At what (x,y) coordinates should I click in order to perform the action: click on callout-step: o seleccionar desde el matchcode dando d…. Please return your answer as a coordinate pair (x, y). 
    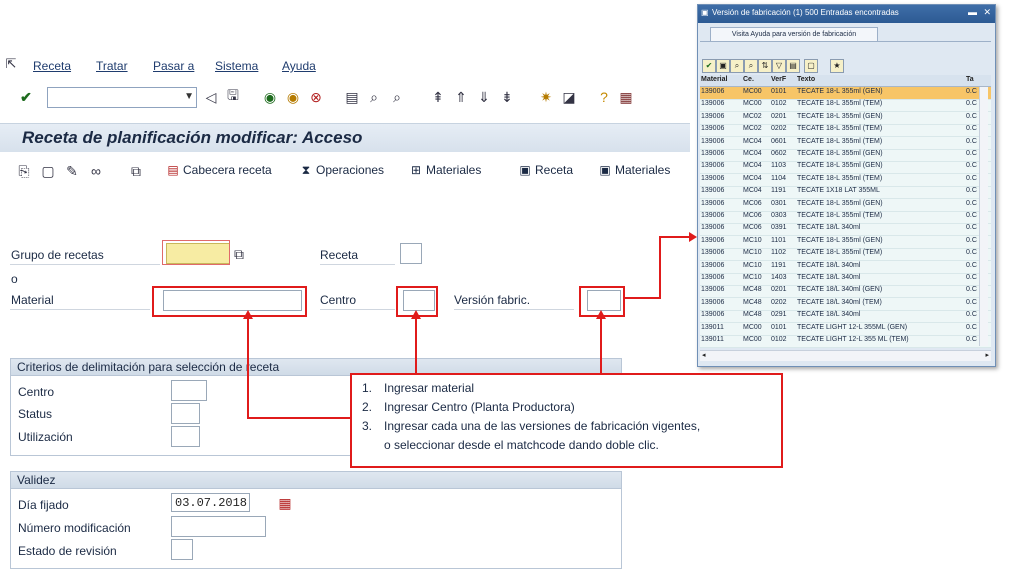
    Looking at the image, I should click on (521, 445).